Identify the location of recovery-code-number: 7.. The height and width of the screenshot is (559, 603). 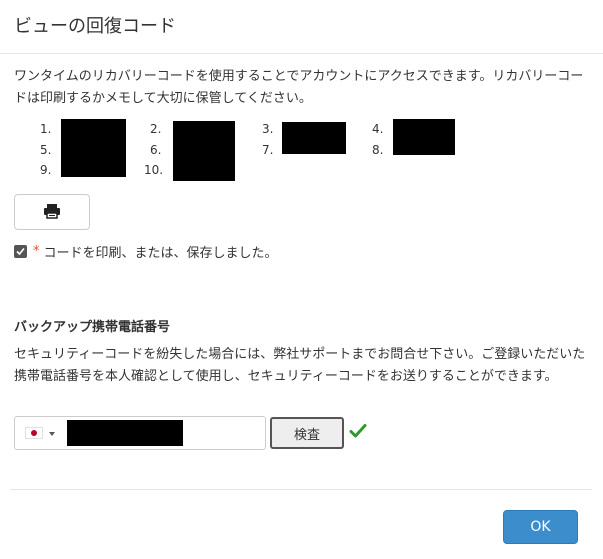
(268, 150).